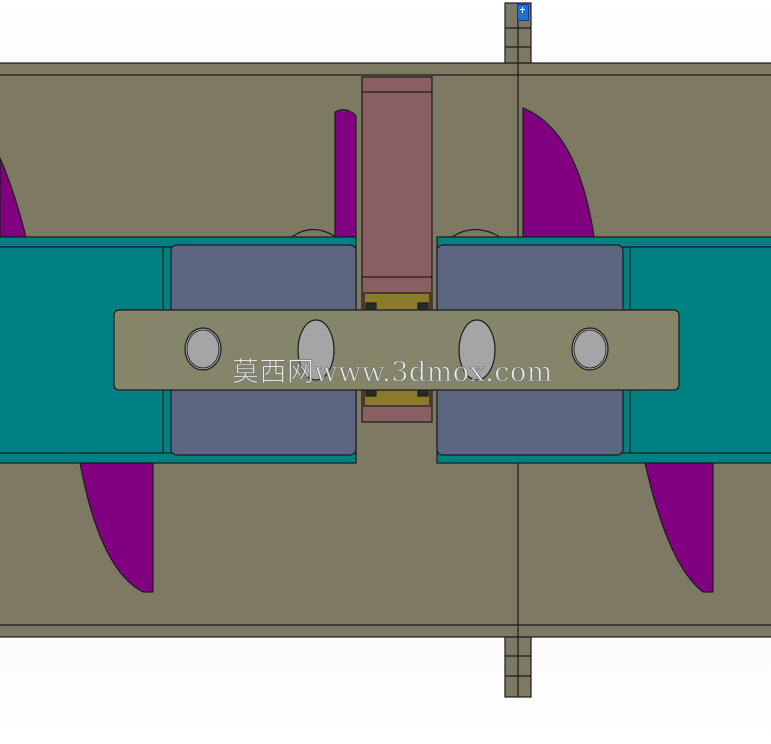 The width and height of the screenshot is (771, 744). I want to click on bolt-outer-right, so click(590, 349).